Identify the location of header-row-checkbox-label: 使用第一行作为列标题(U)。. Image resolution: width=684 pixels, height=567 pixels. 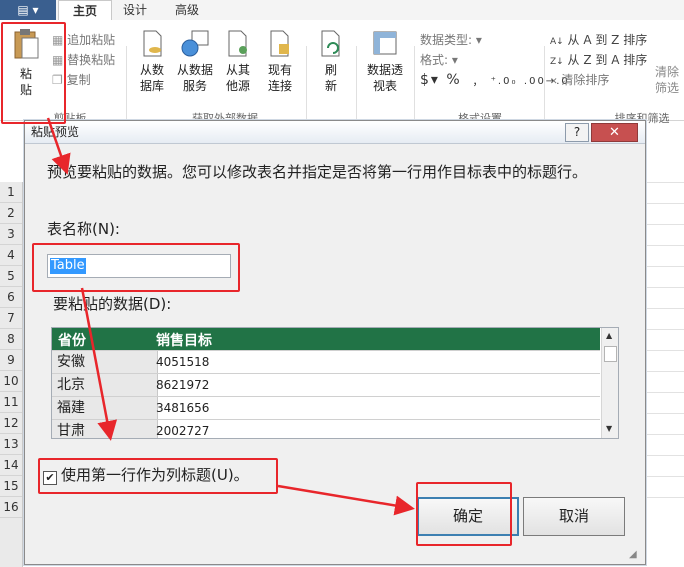
(155, 475).